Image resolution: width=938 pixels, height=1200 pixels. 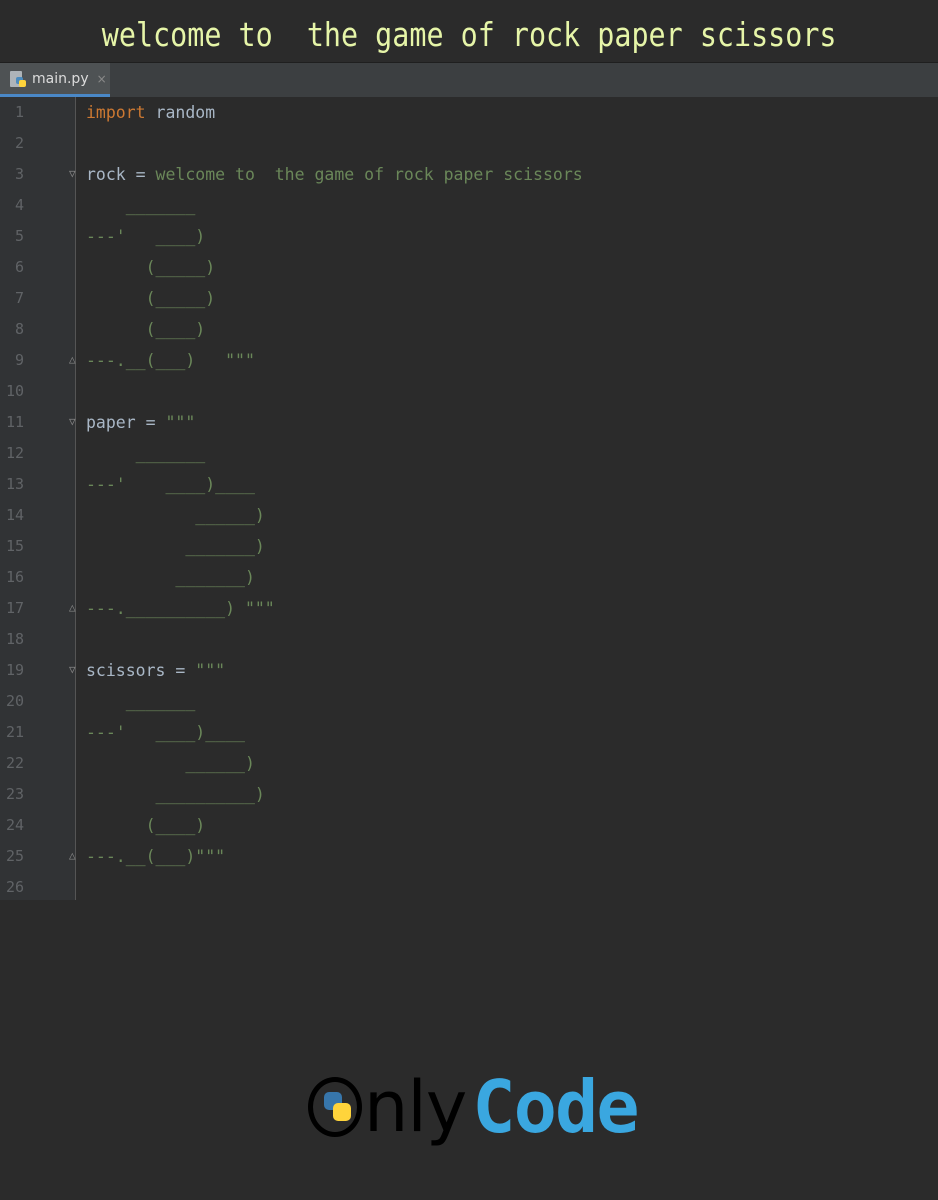 What do you see at coordinates (469, 298) in the screenshot?
I see `code-line: 7 (_____)` at bounding box center [469, 298].